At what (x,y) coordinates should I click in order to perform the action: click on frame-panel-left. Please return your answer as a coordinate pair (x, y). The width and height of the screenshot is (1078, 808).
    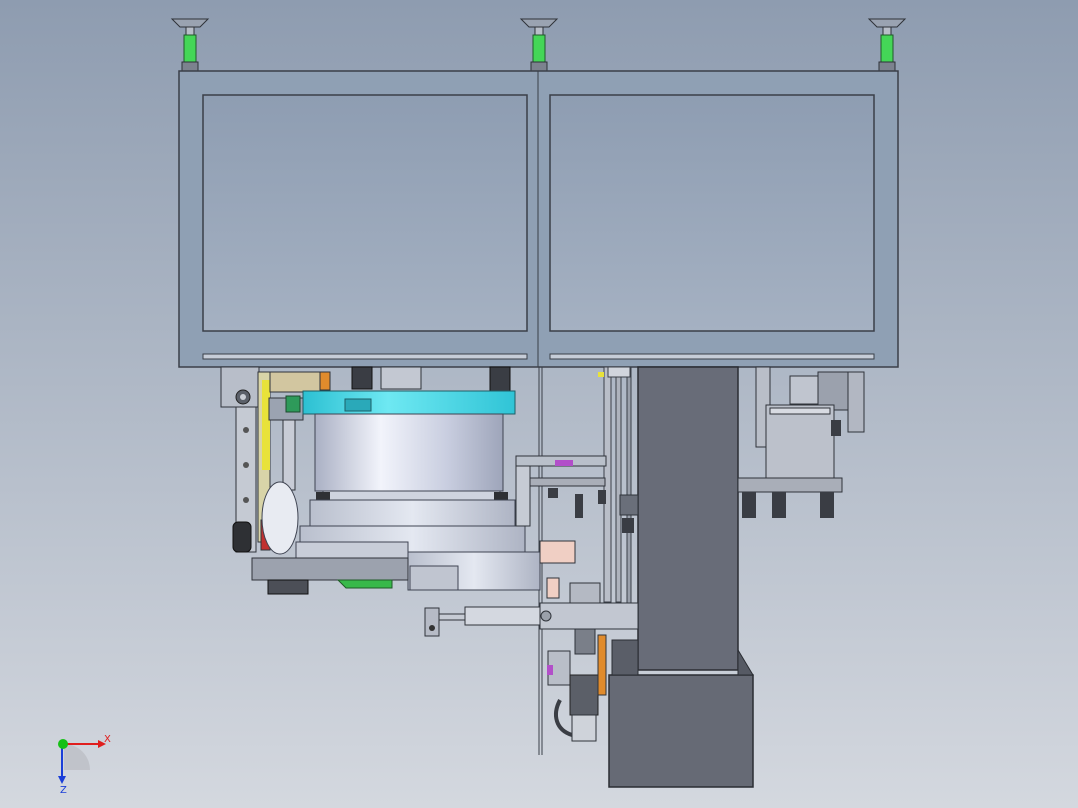
    Looking at the image, I should click on (365, 213).